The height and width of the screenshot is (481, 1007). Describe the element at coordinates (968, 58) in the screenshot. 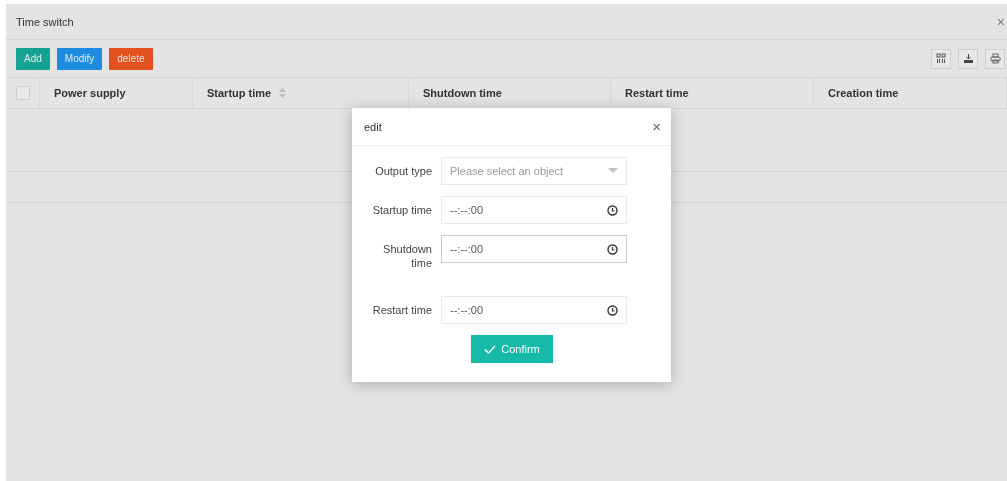

I see `export-icon` at that location.